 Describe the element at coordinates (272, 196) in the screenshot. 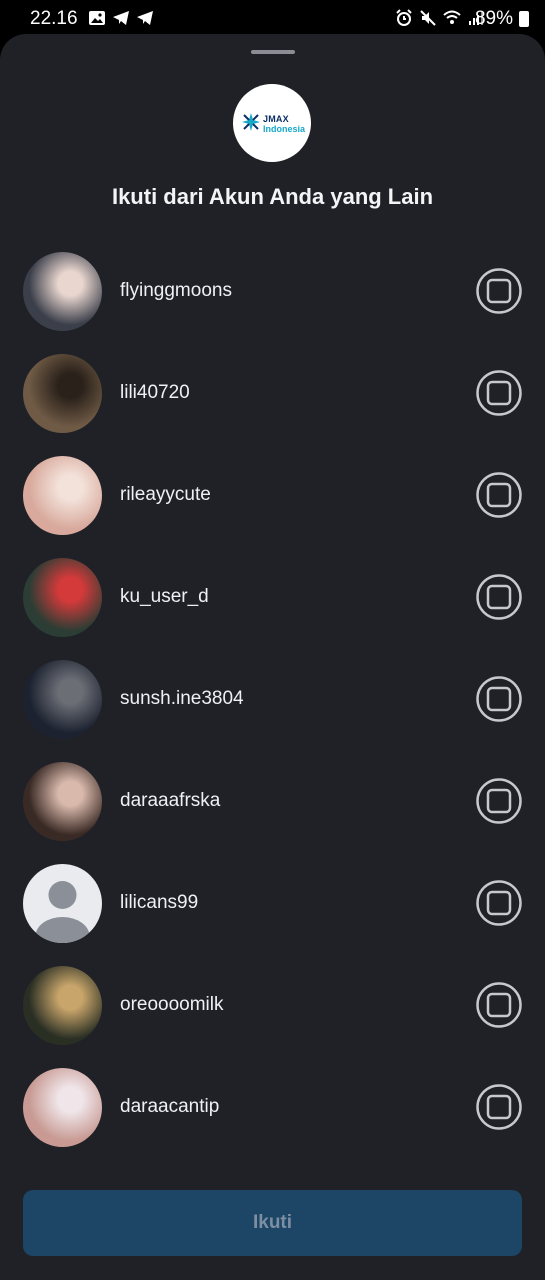

I see `sheet-title: Ikuti dari Akun Anda yang Lain` at that location.